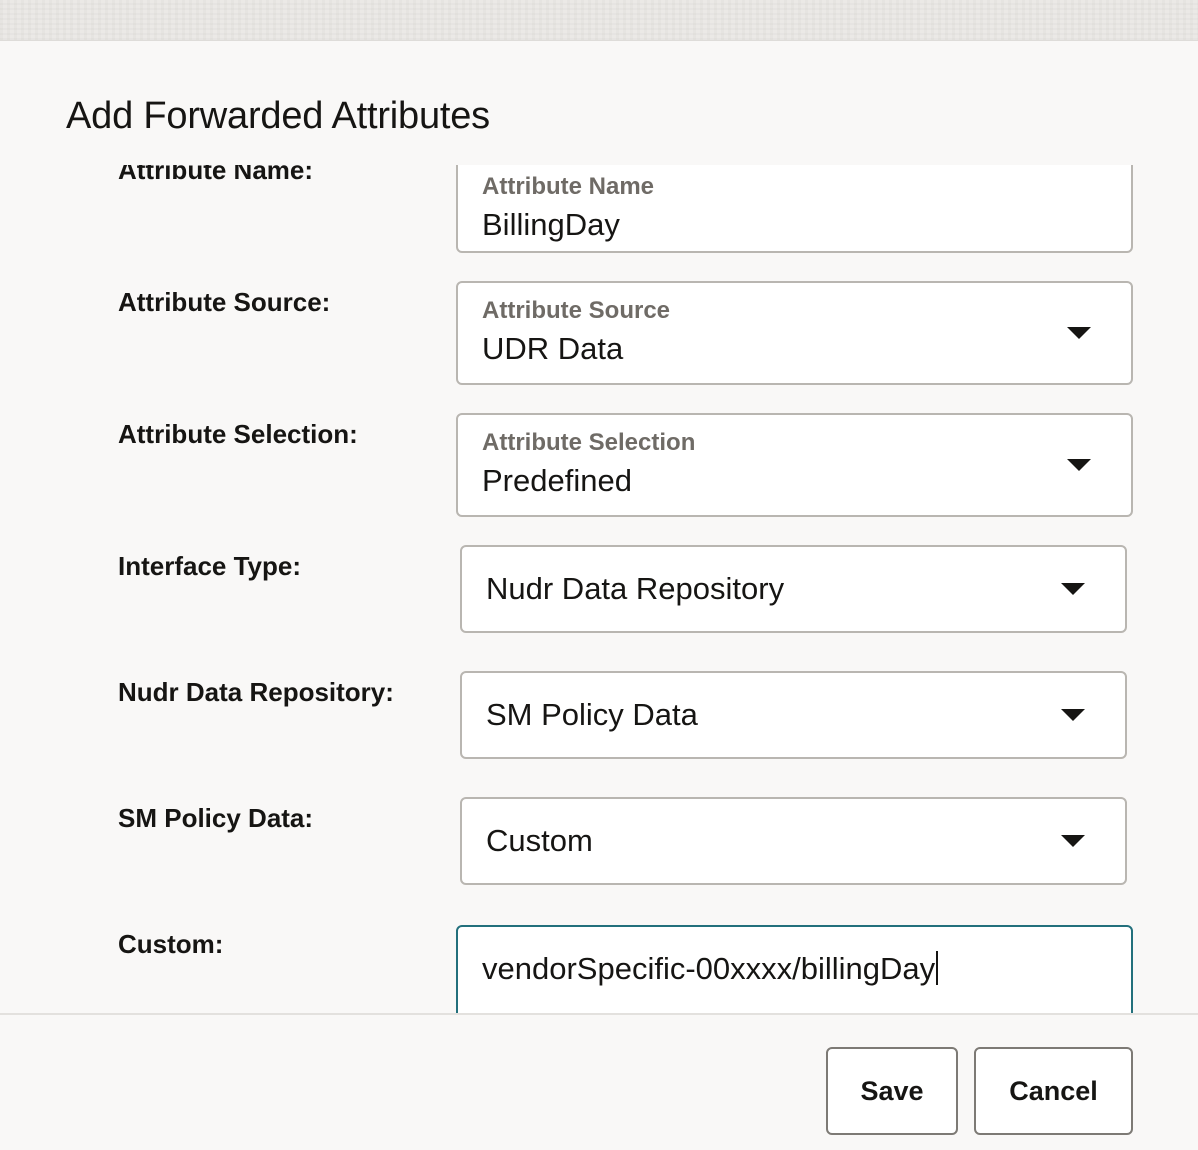  I want to click on interface-type-value: Nudr Data Repository, so click(635, 588).